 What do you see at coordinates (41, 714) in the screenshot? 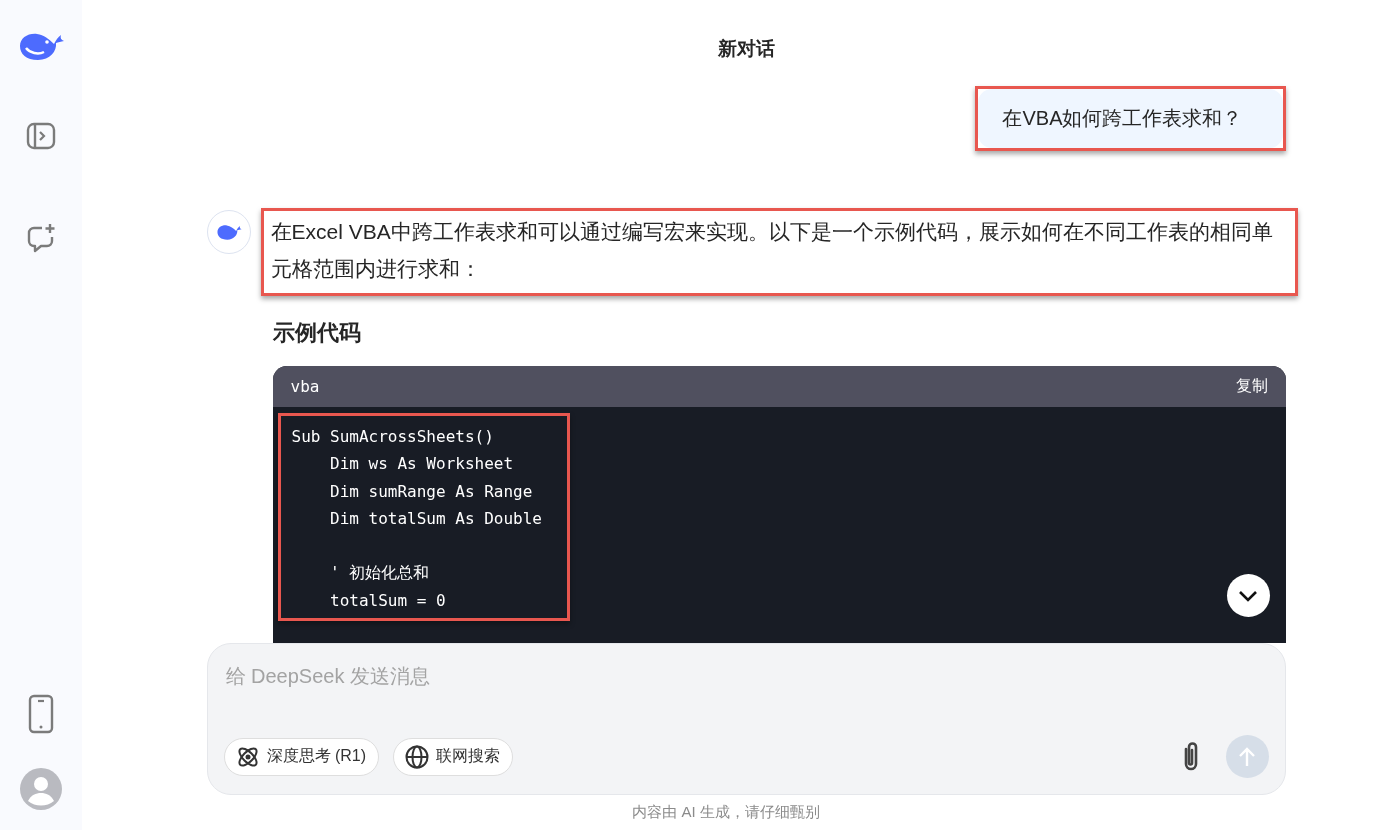
I see `phone-icon` at bounding box center [41, 714].